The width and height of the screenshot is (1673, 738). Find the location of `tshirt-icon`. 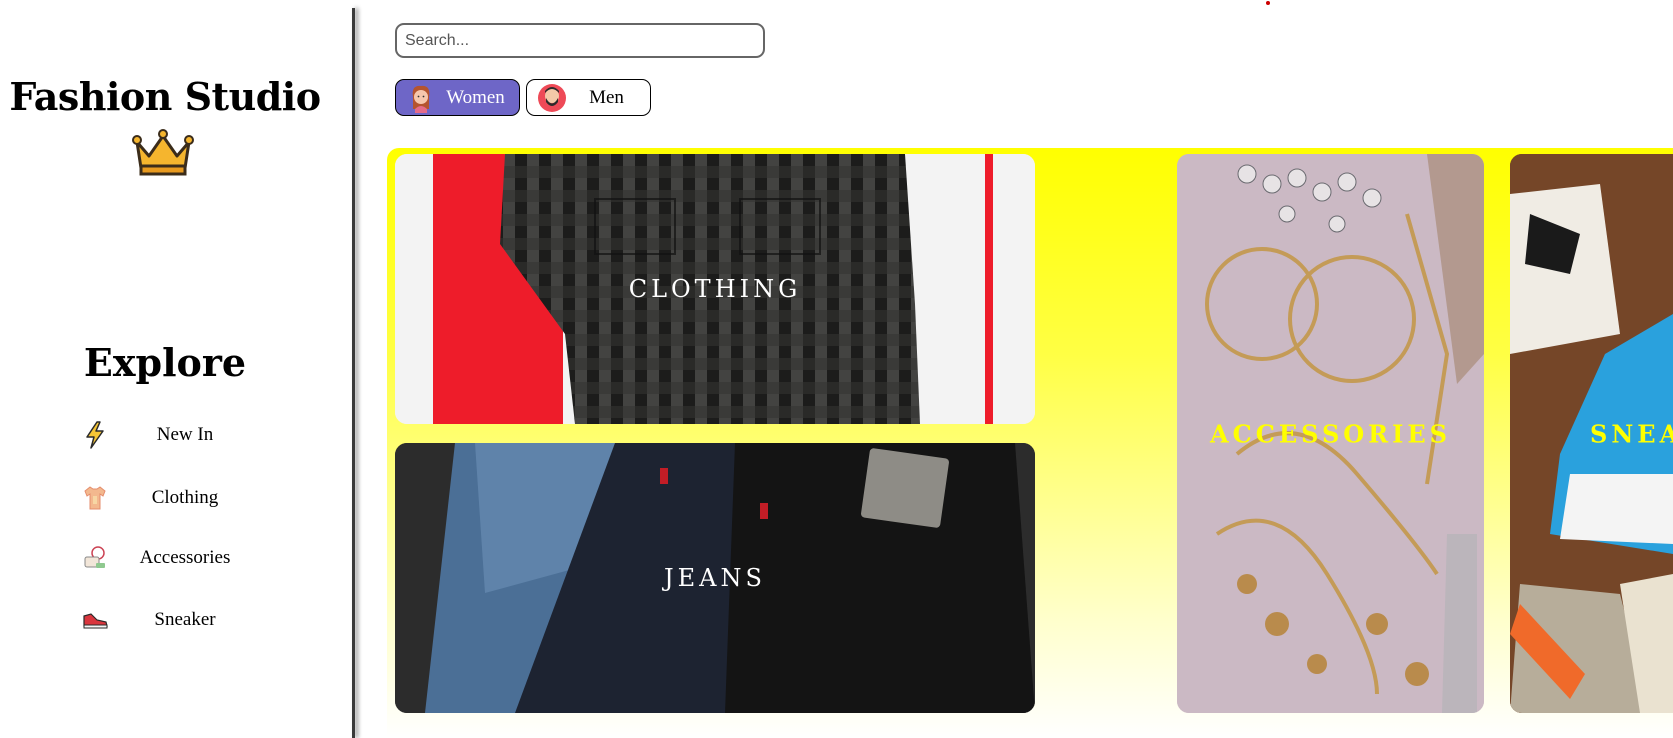

tshirt-icon is located at coordinates (95, 498).